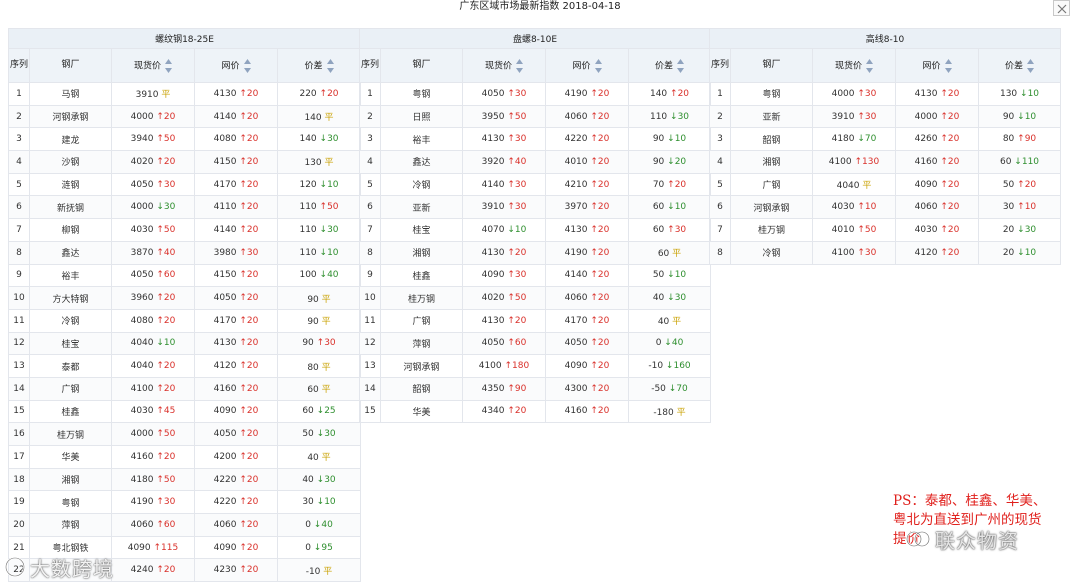  I want to click on cell-value: 4100 ↑20, so click(153, 388).